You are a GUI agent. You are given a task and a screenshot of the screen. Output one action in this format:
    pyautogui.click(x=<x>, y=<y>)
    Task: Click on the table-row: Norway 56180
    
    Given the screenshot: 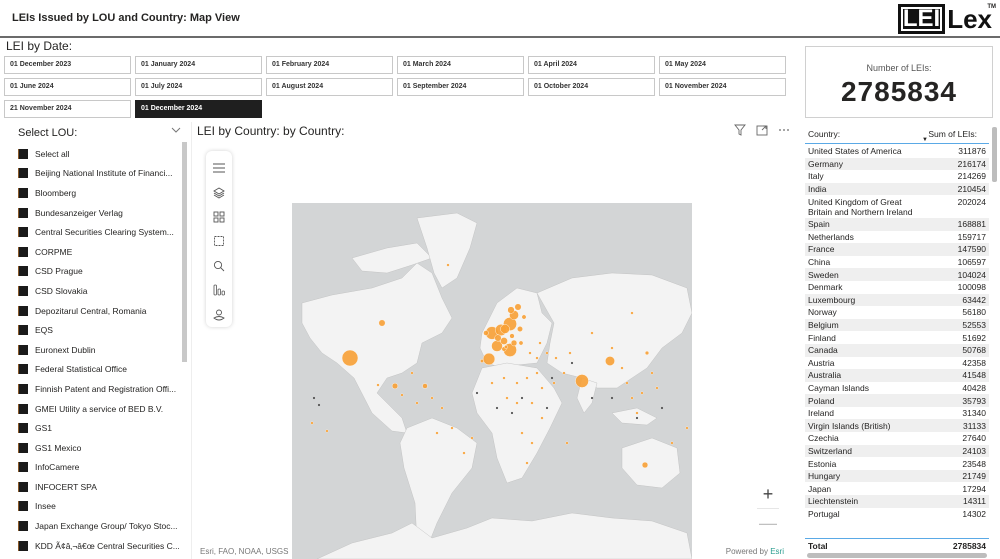 What is the action you would take?
    pyautogui.click(x=897, y=312)
    